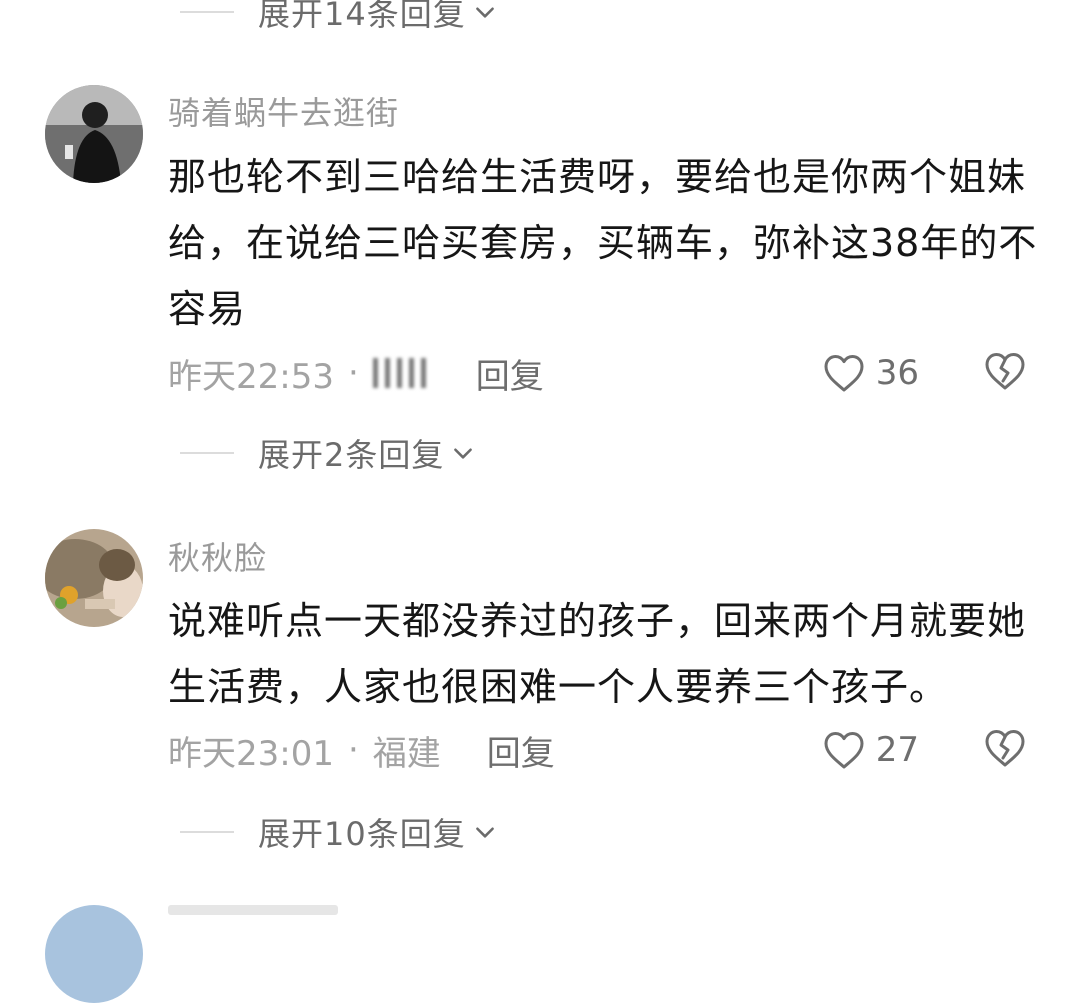 The height and width of the screenshot is (1003, 1079). What do you see at coordinates (361, 750) in the screenshot?
I see `comment-meta: 昨天23:01 · 福建 回复` at bounding box center [361, 750].